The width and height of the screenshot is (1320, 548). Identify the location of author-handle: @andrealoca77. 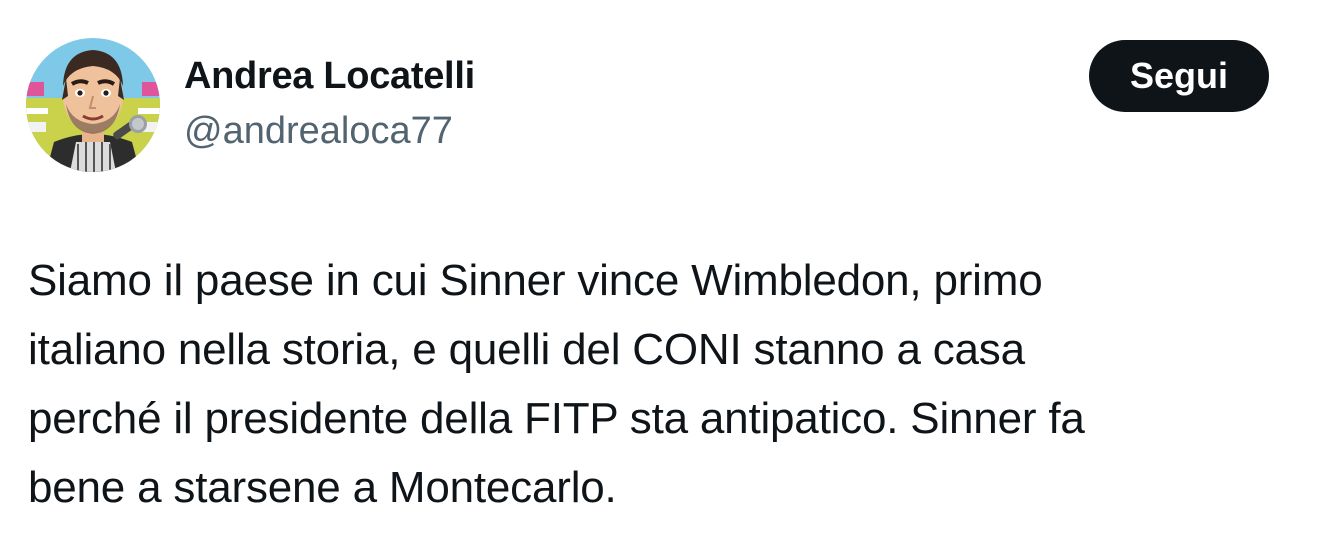
(318, 131).